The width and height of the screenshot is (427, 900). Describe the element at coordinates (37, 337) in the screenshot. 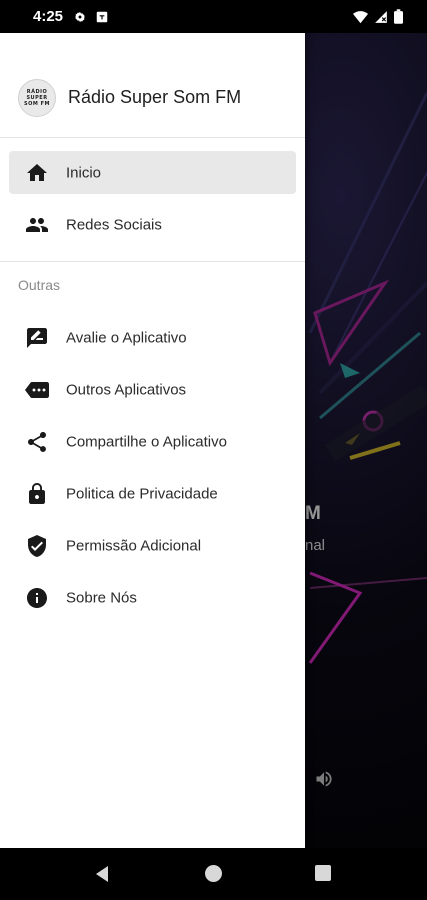

I see `rate-review-icon` at that location.